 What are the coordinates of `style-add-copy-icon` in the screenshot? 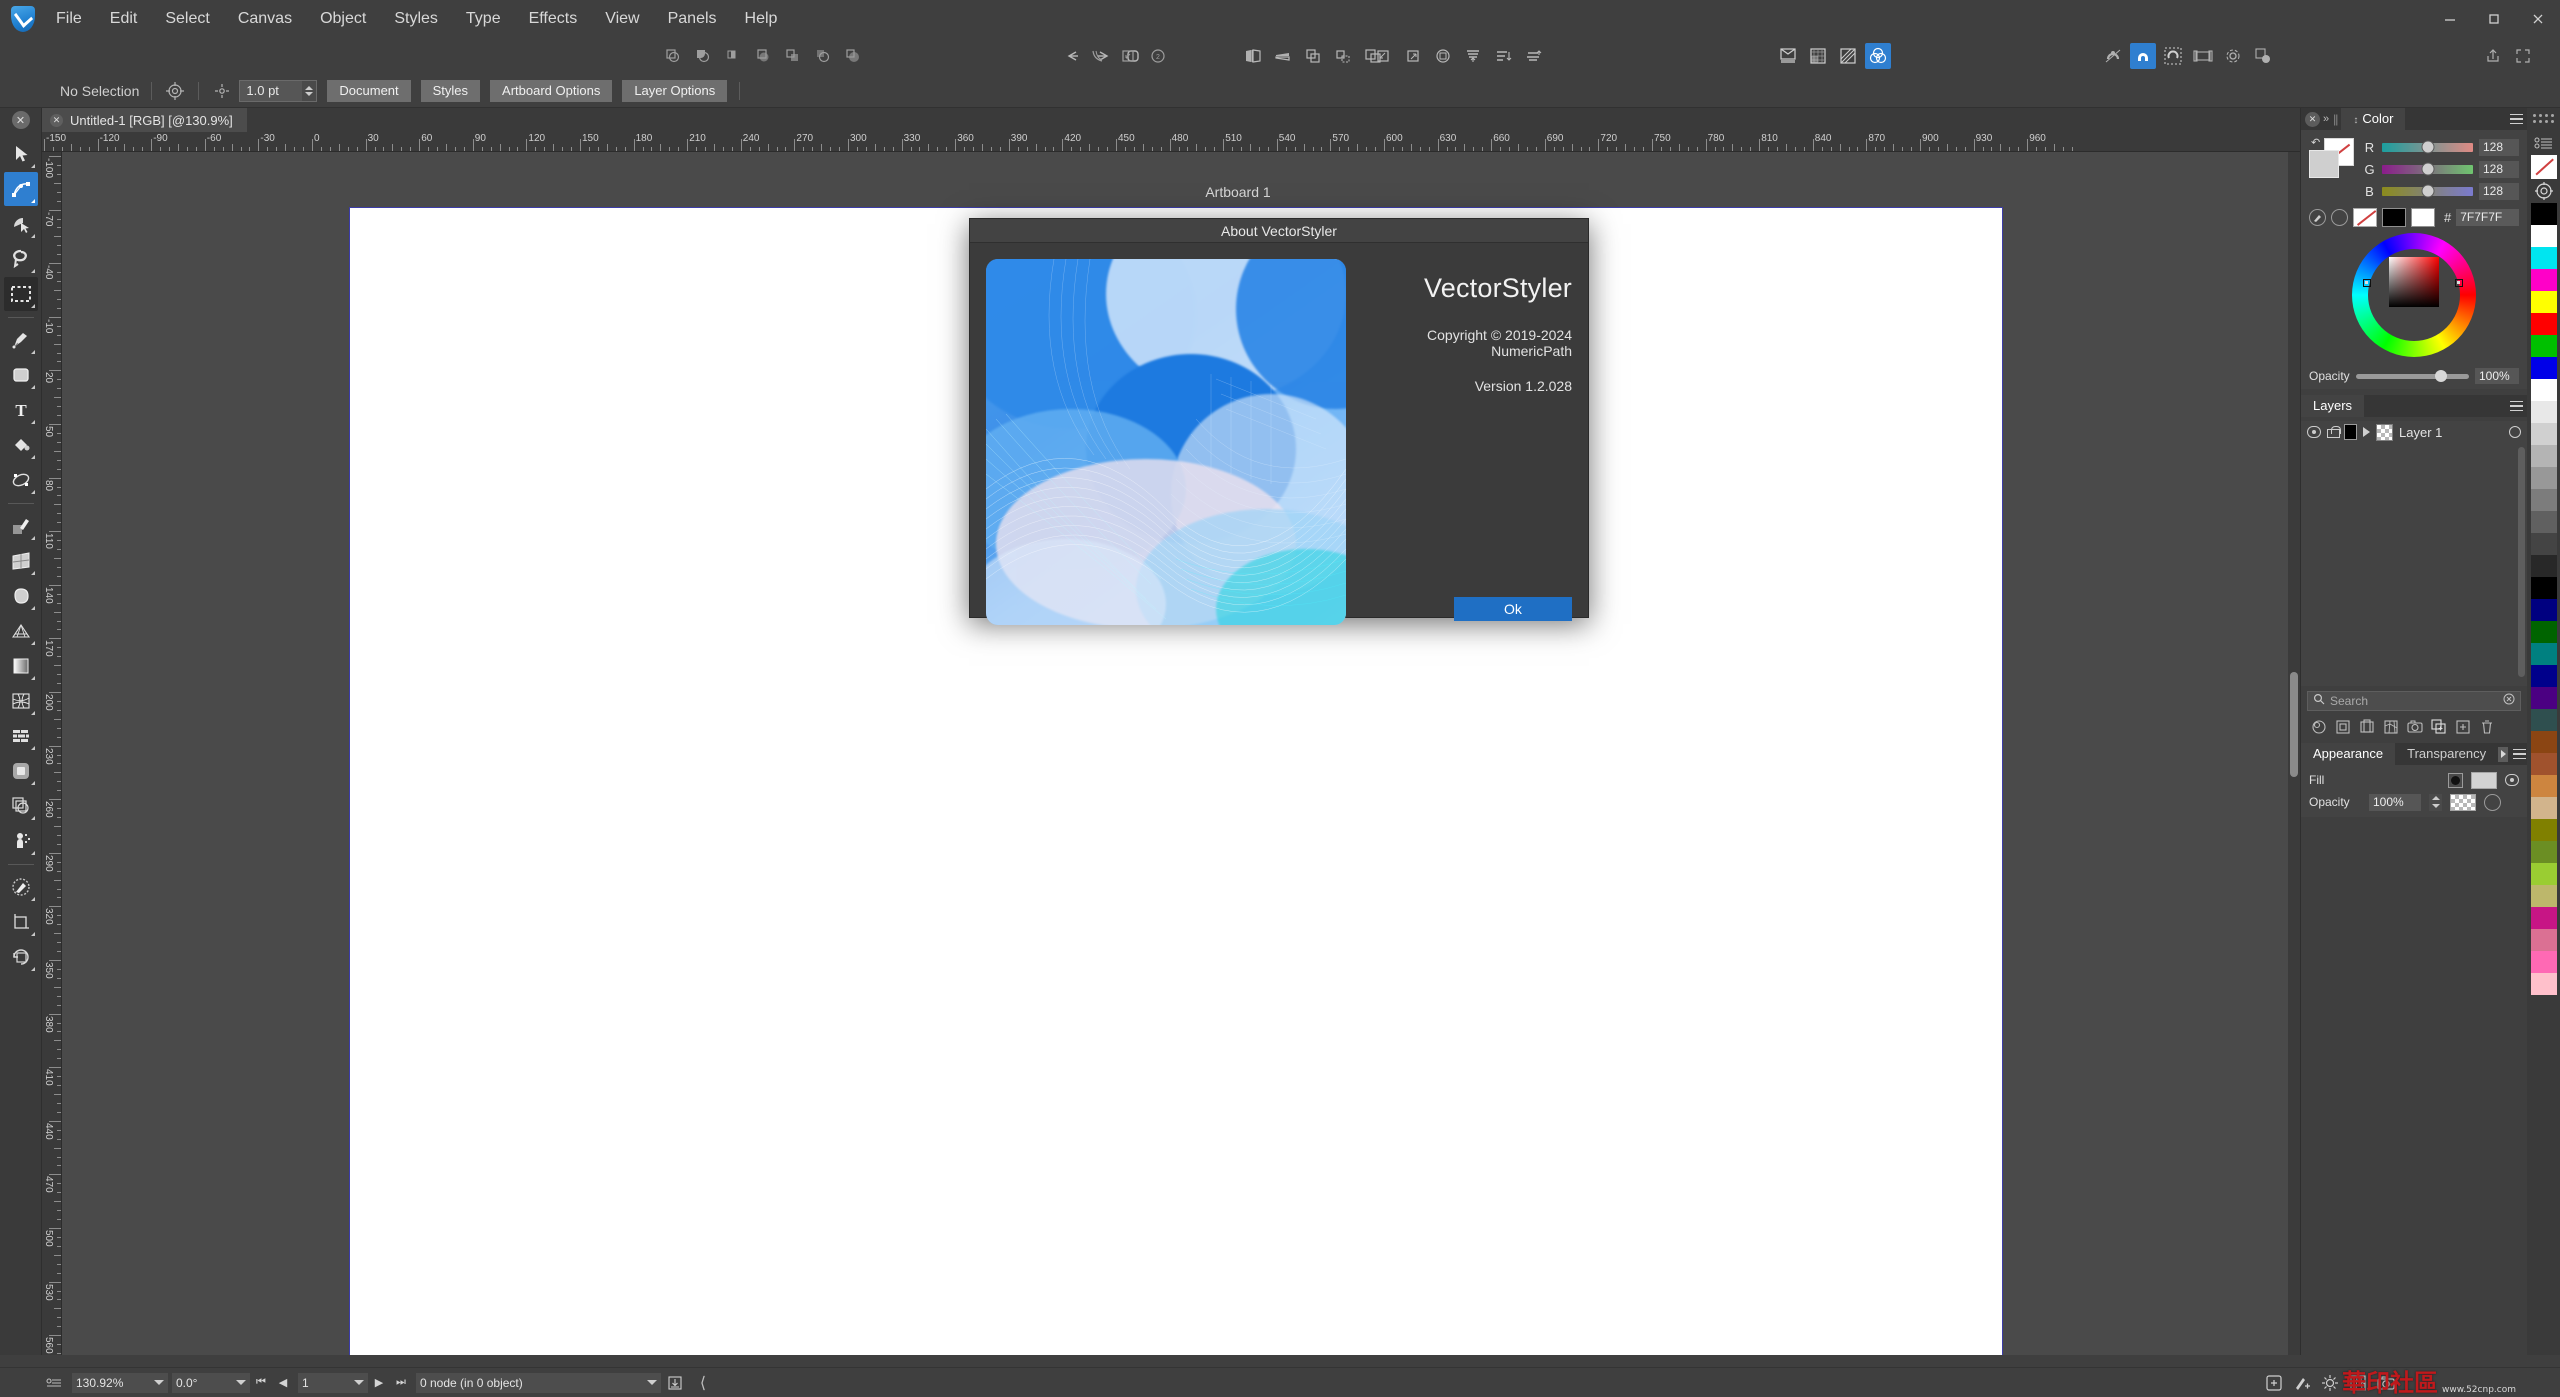 It's located at (2439, 727).